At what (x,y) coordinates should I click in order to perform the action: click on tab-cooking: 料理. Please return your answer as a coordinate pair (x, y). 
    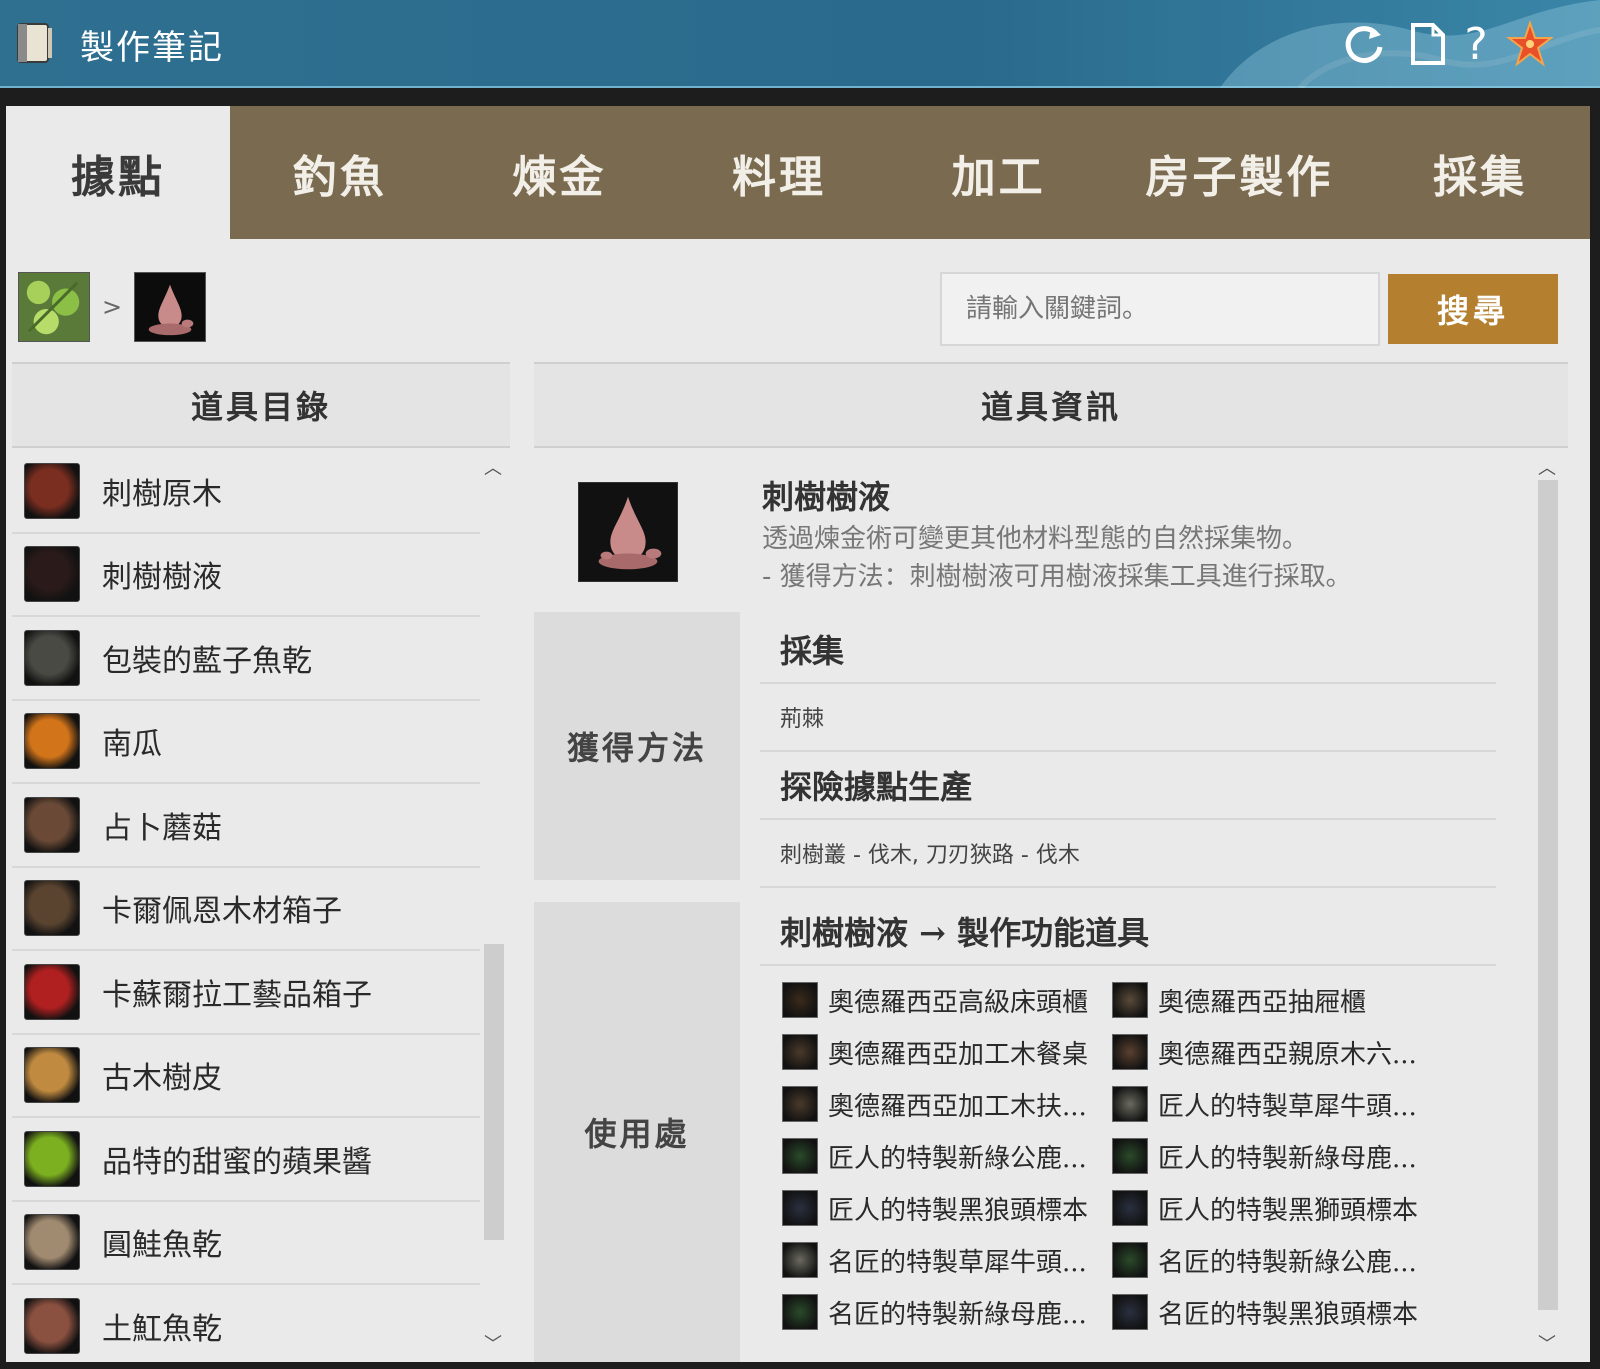
    Looking at the image, I should click on (779, 172).